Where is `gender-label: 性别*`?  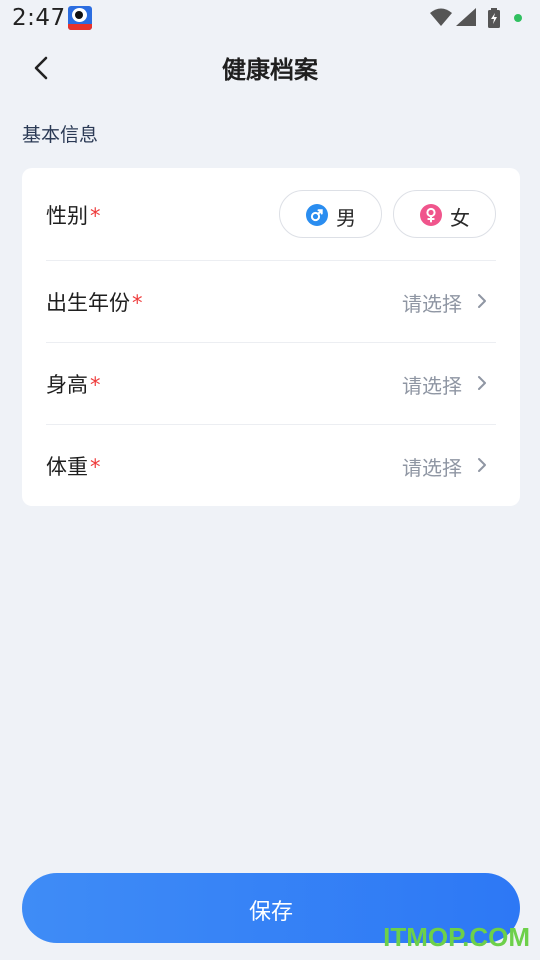 gender-label: 性别* is located at coordinates (73, 216).